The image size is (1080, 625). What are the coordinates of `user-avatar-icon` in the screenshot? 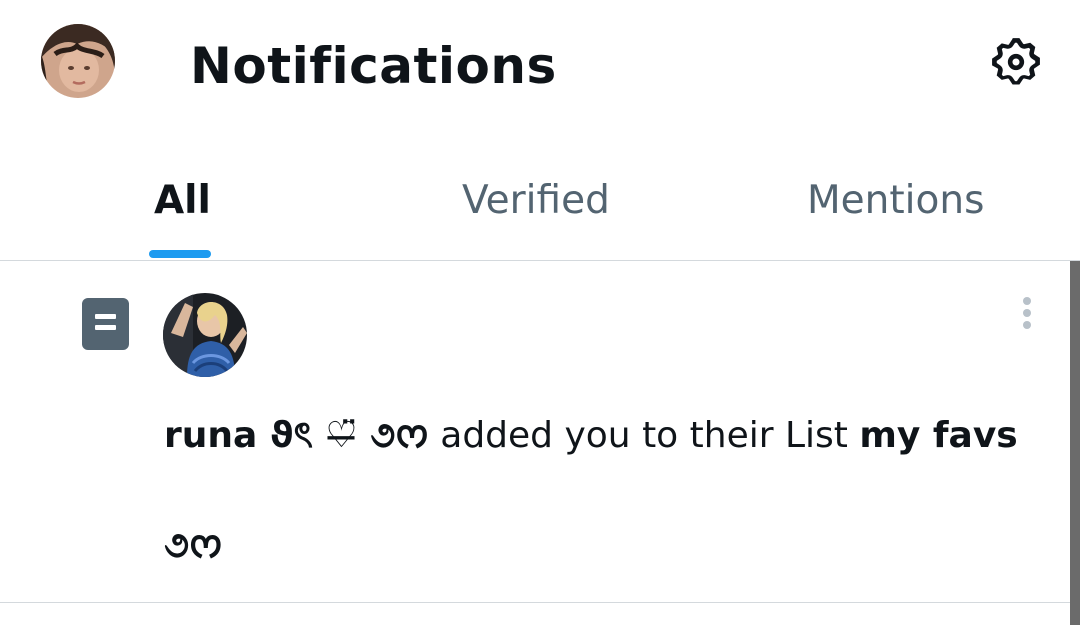 It's located at (78, 61).